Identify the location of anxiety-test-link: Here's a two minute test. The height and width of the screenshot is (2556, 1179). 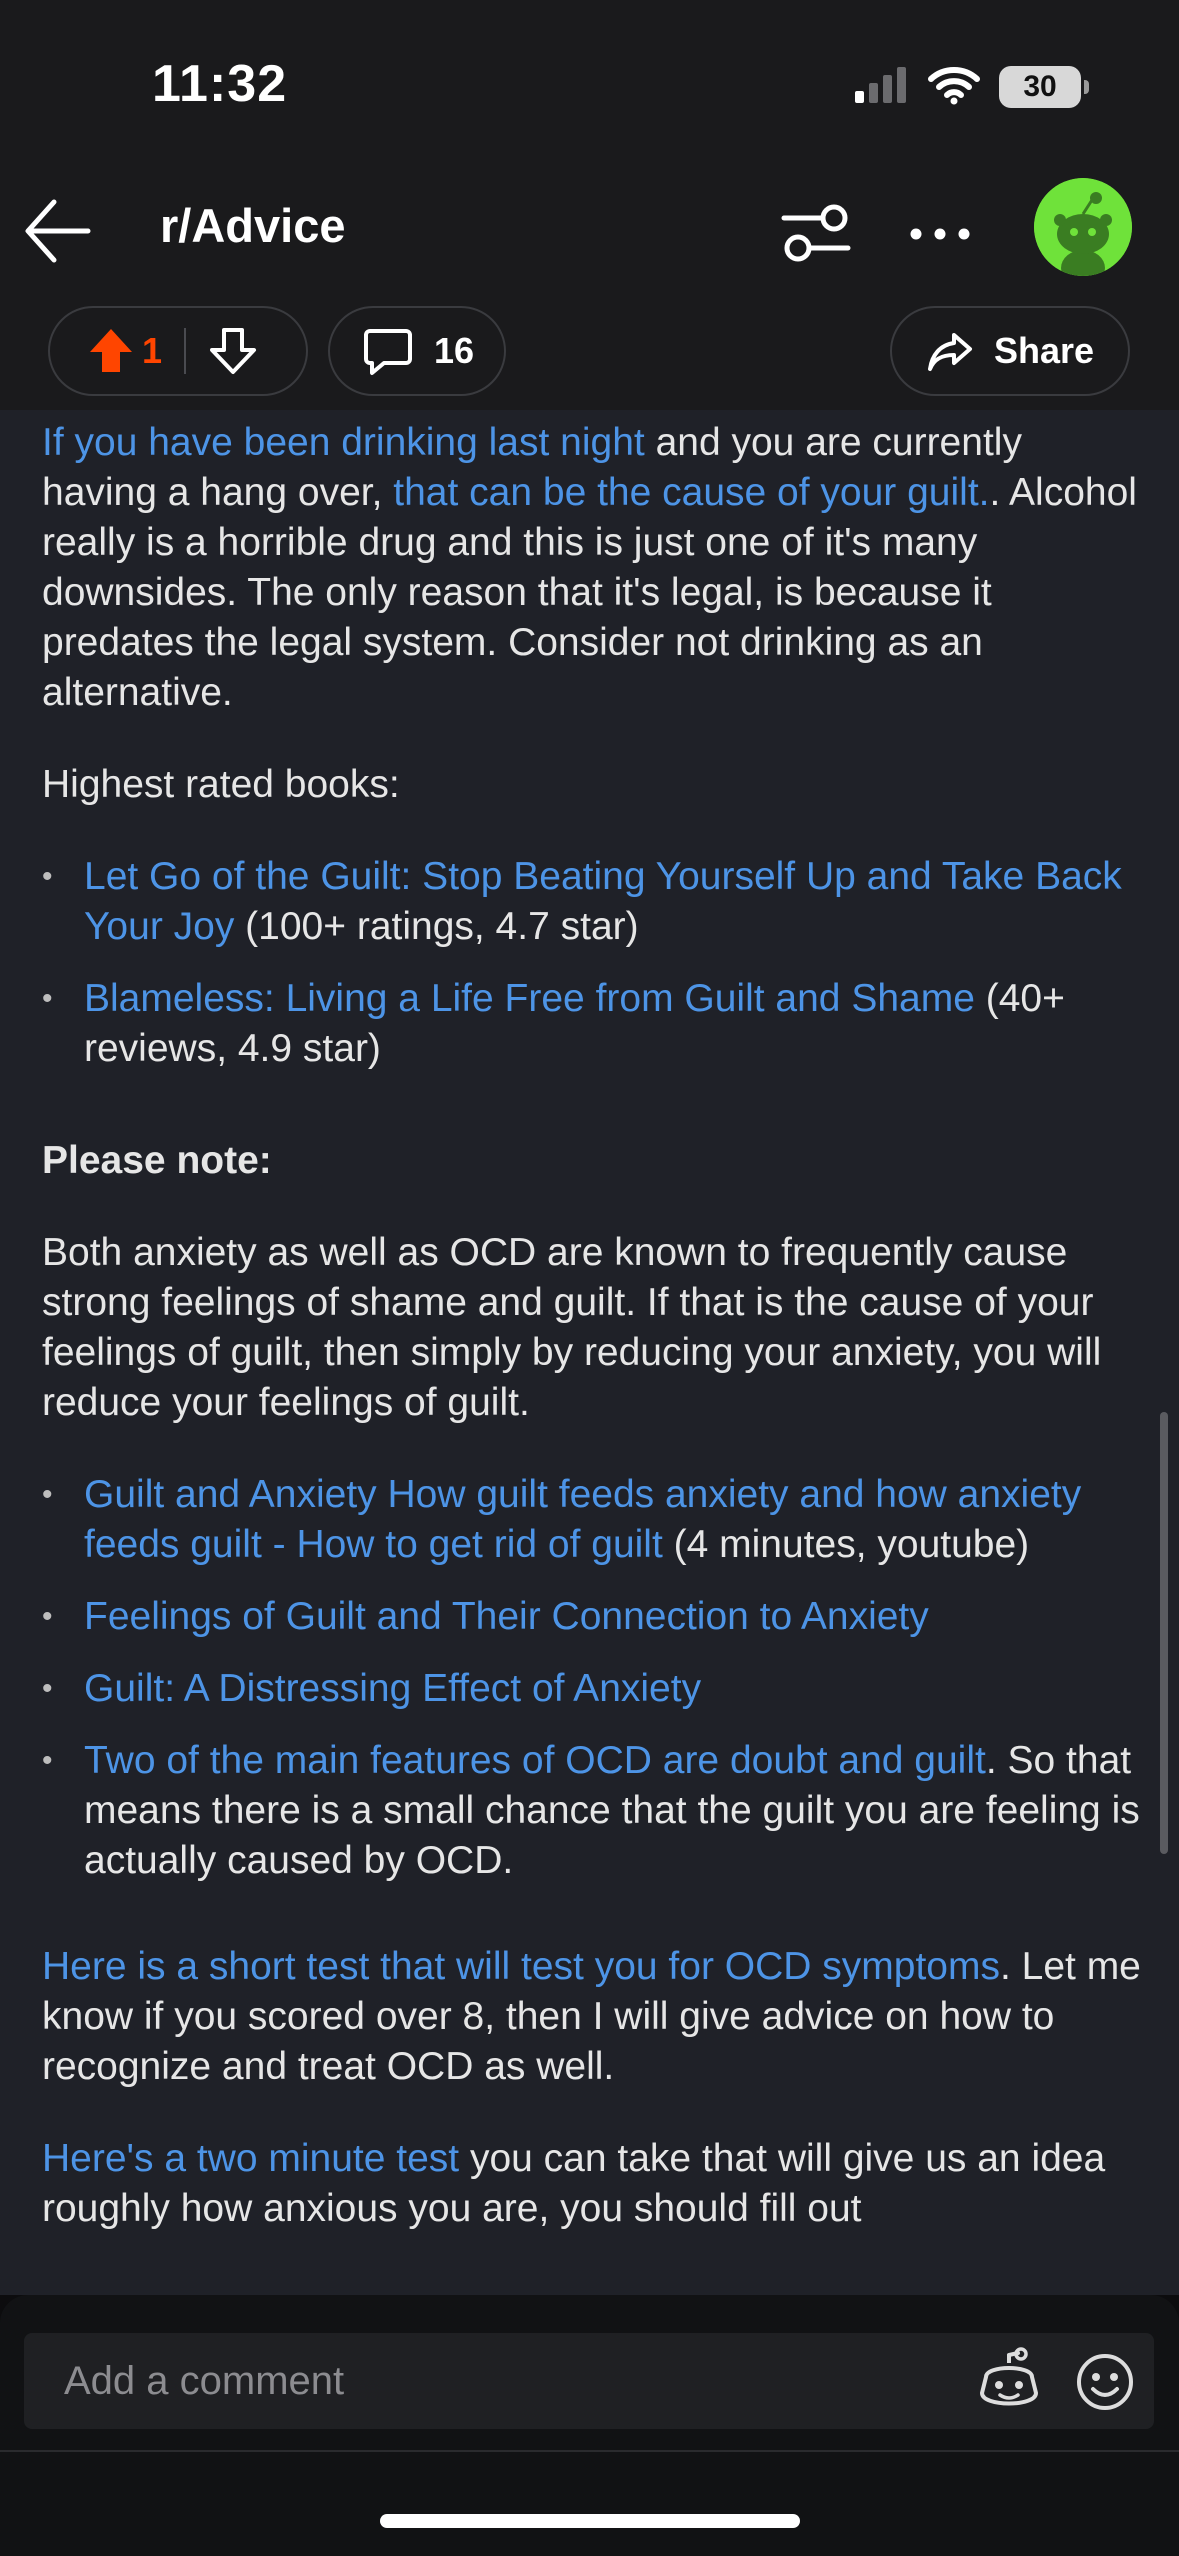
(250, 2158).